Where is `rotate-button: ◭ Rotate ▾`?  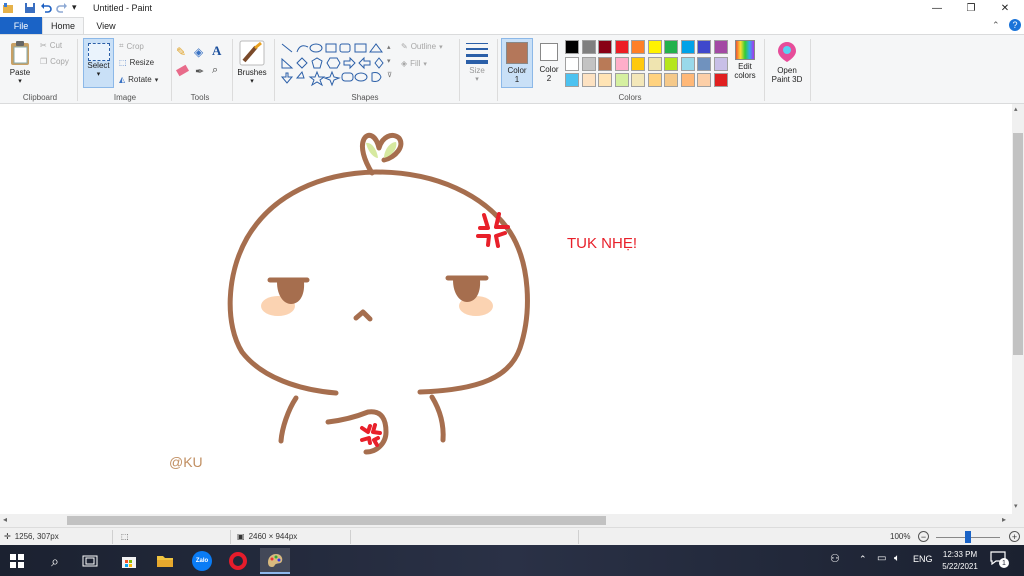
rotate-button: ◭ Rotate ▾ is located at coordinates (138, 79).